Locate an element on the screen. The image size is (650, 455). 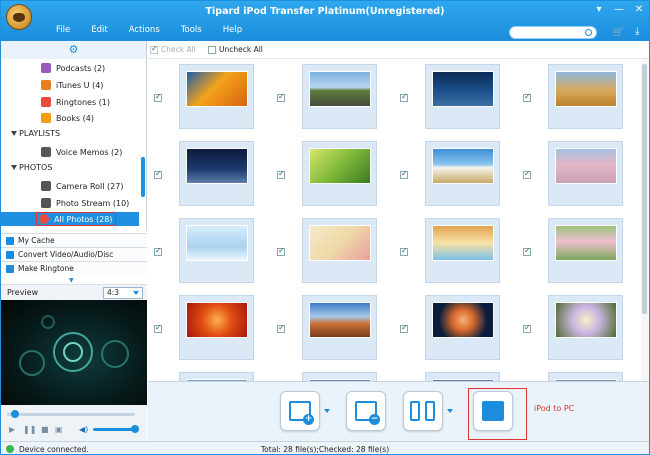
uncheck-all-checkbox is located at coordinates (212, 49).